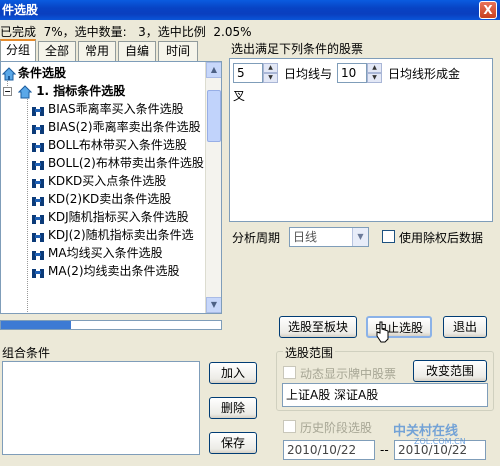 This screenshot has width=500, height=466. Describe the element at coordinates (309, 352) in the screenshot. I see `range-label: 选股范围` at that location.